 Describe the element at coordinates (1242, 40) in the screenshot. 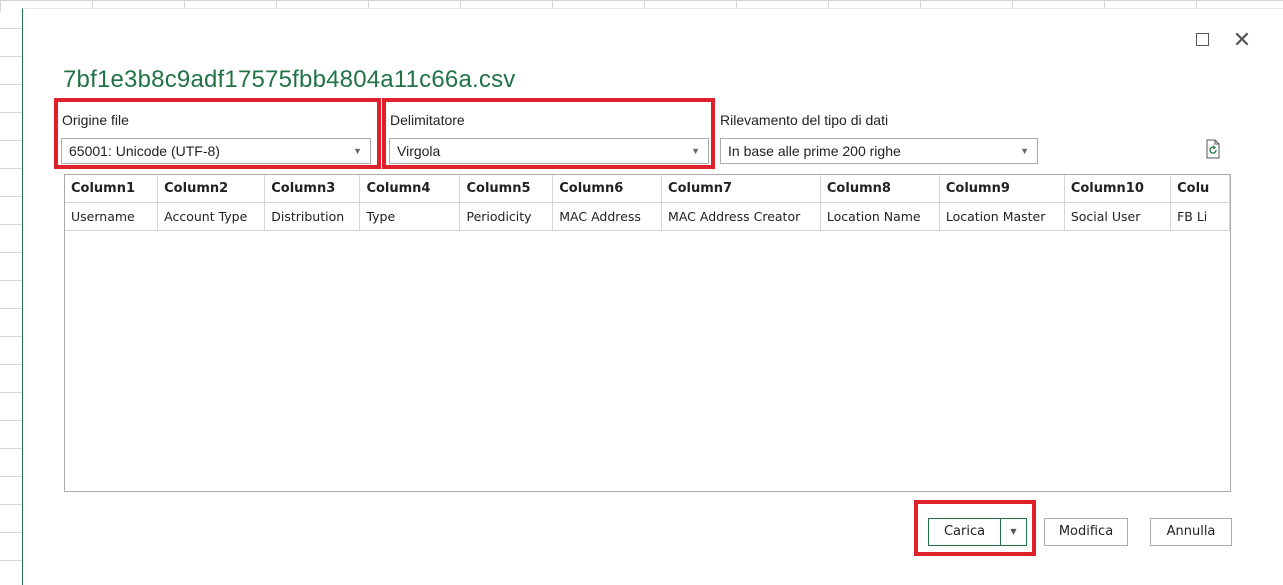

I see `close-icon: ✕` at that location.